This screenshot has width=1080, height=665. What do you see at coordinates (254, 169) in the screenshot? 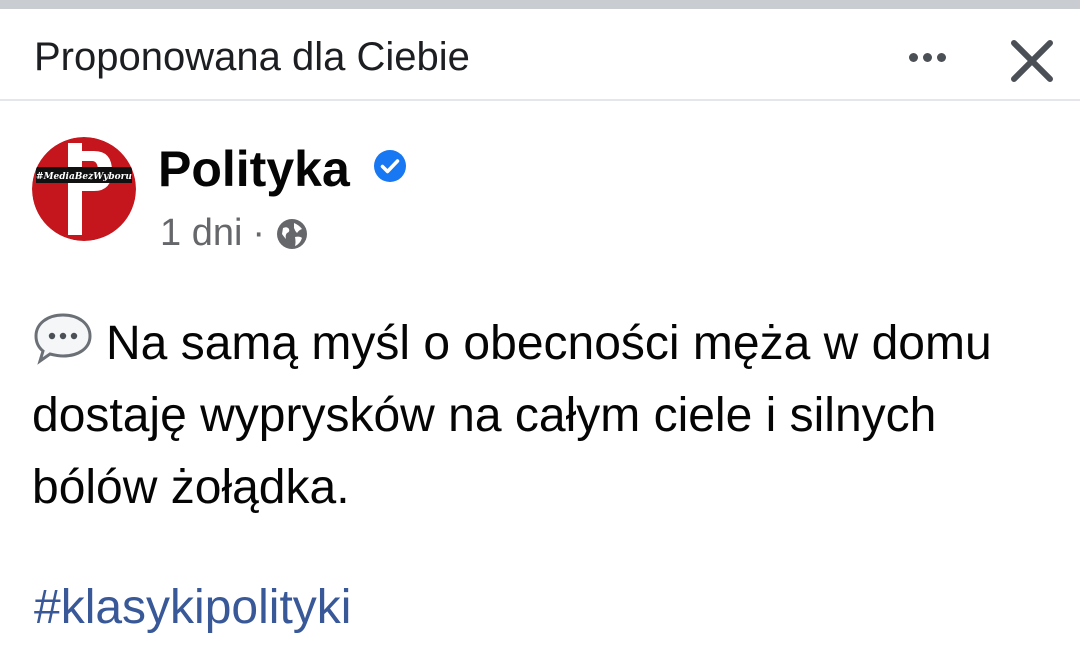
I see `page-name: Polityka` at bounding box center [254, 169].